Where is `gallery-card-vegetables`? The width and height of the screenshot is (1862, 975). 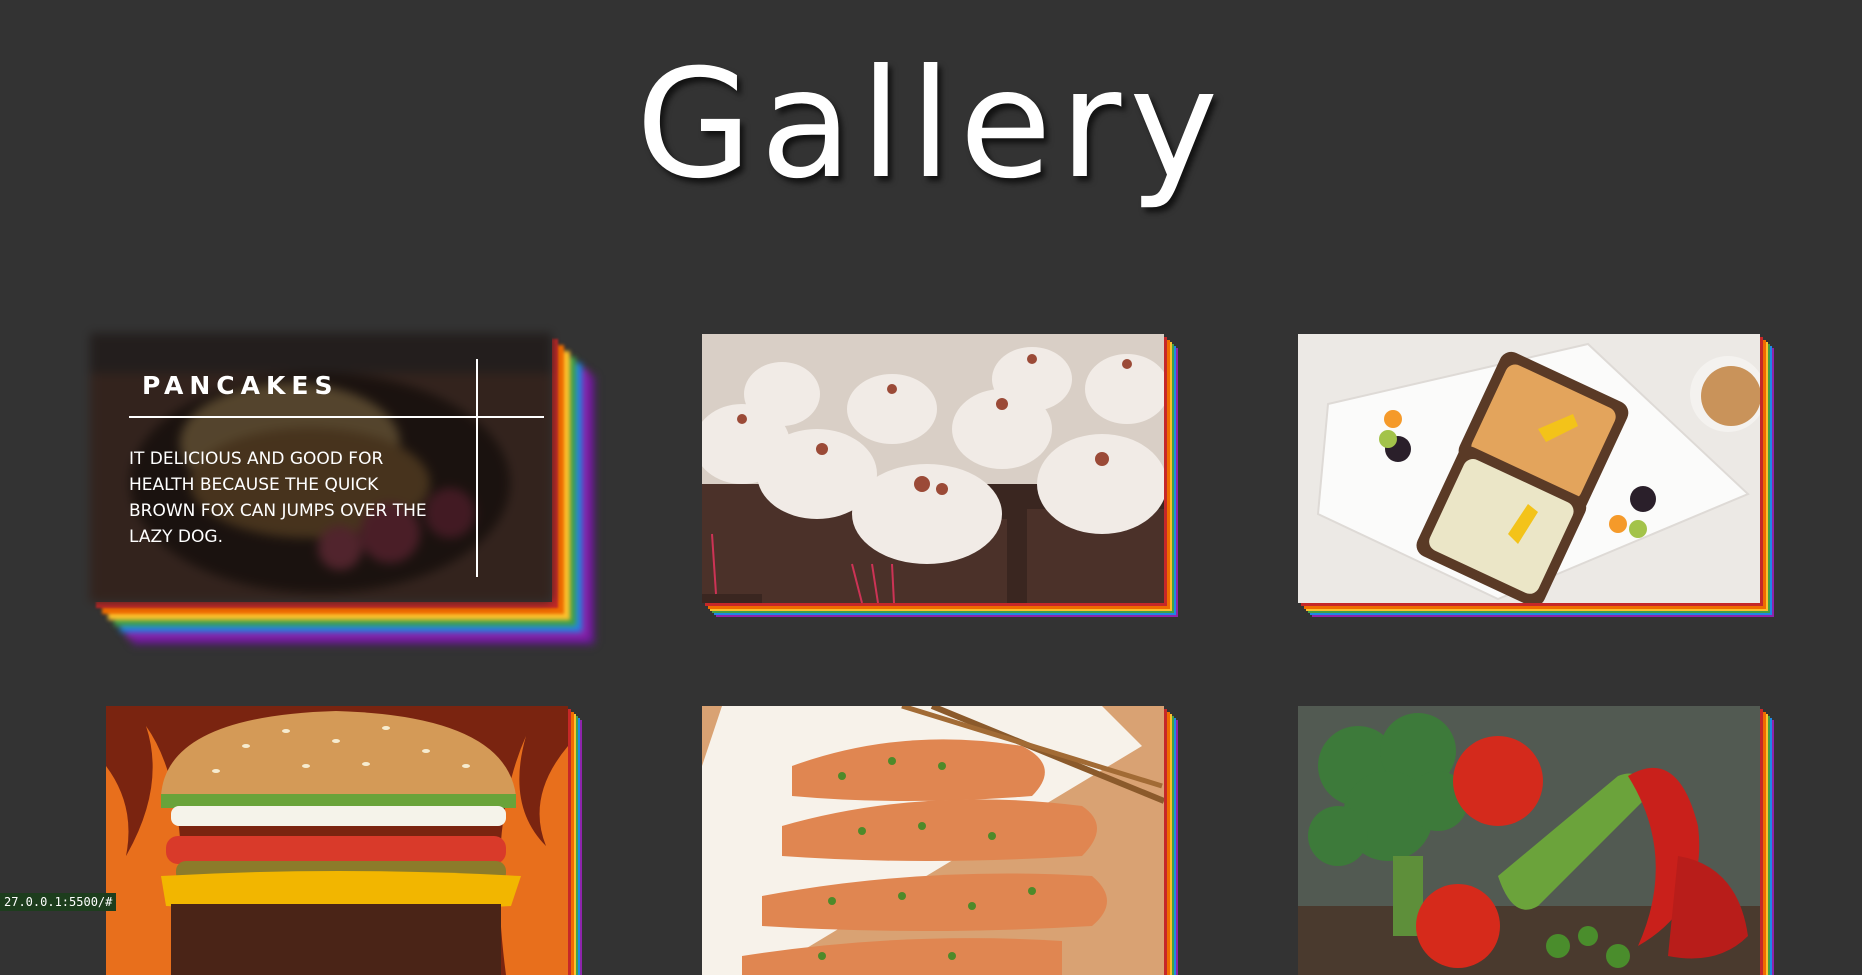
gallery-card-vegetables is located at coordinates (1529, 840).